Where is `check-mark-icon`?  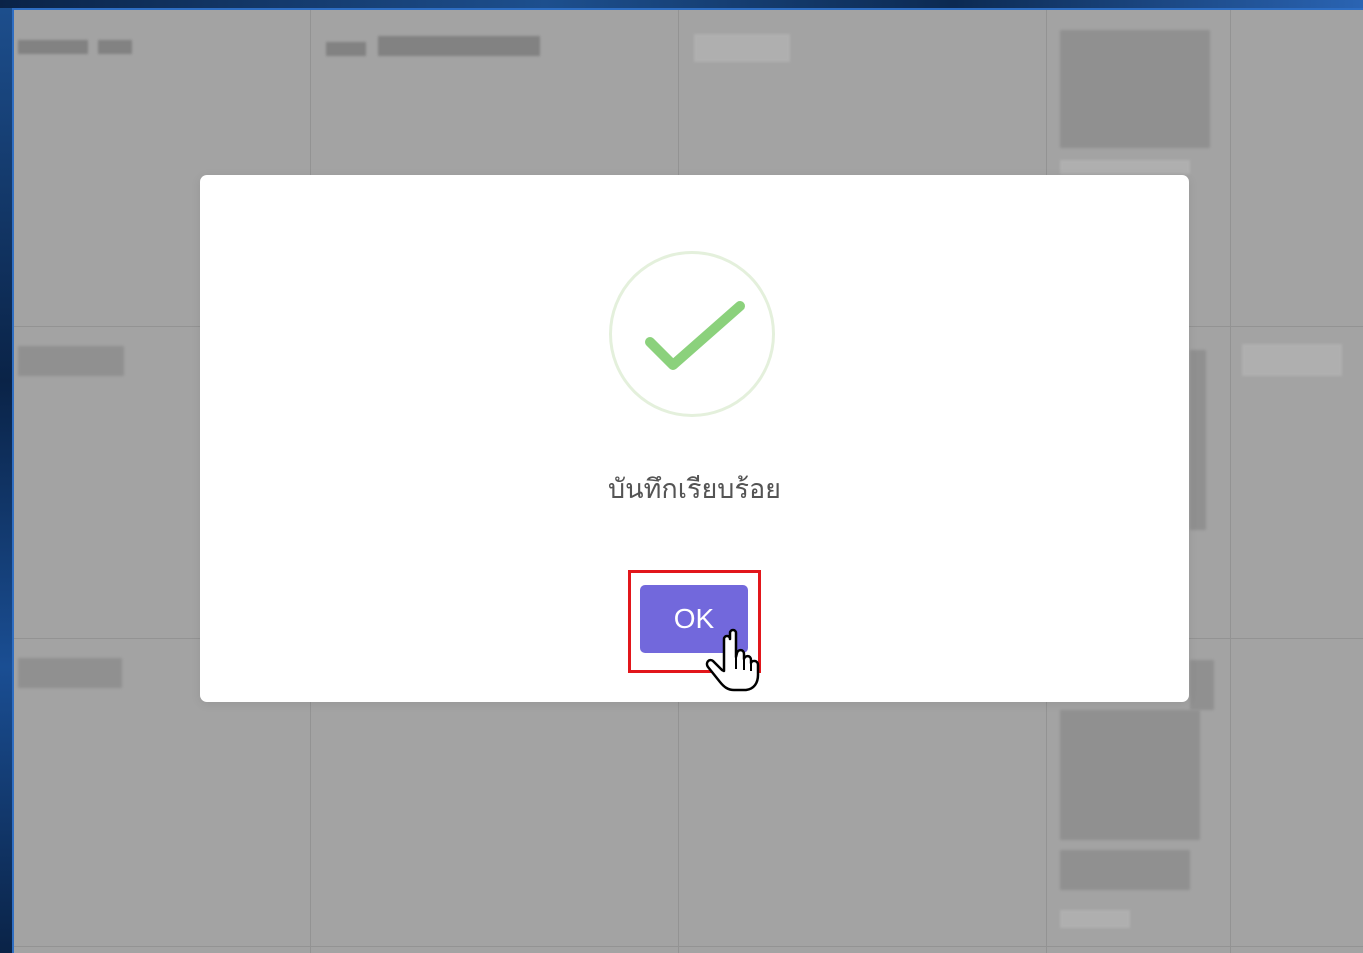
check-mark-icon is located at coordinates (695, 335).